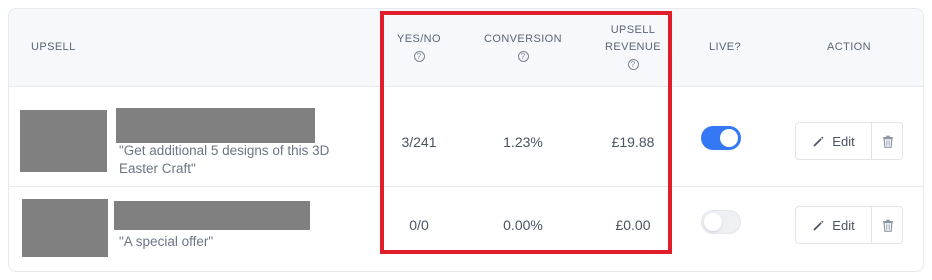 Image resolution: width=932 pixels, height=280 pixels. What do you see at coordinates (523, 48) in the screenshot?
I see `header-conversion: CONVERSION ?` at bounding box center [523, 48].